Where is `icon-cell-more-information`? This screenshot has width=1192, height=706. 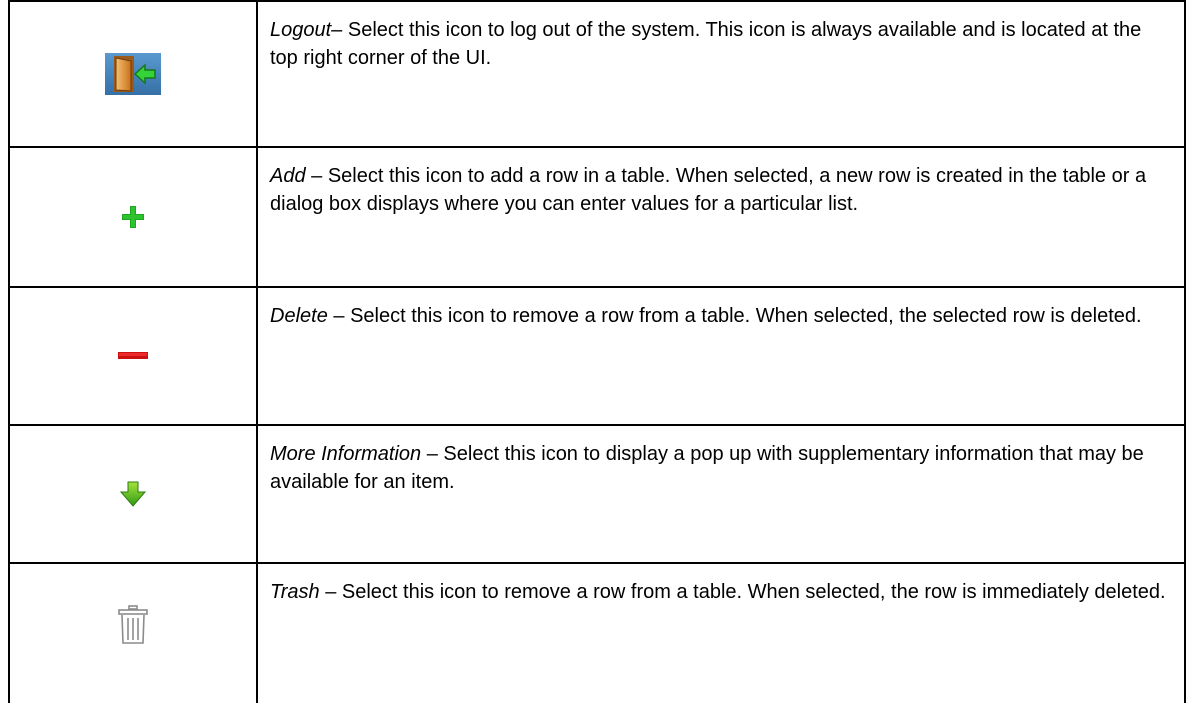 icon-cell-more-information is located at coordinates (133, 494).